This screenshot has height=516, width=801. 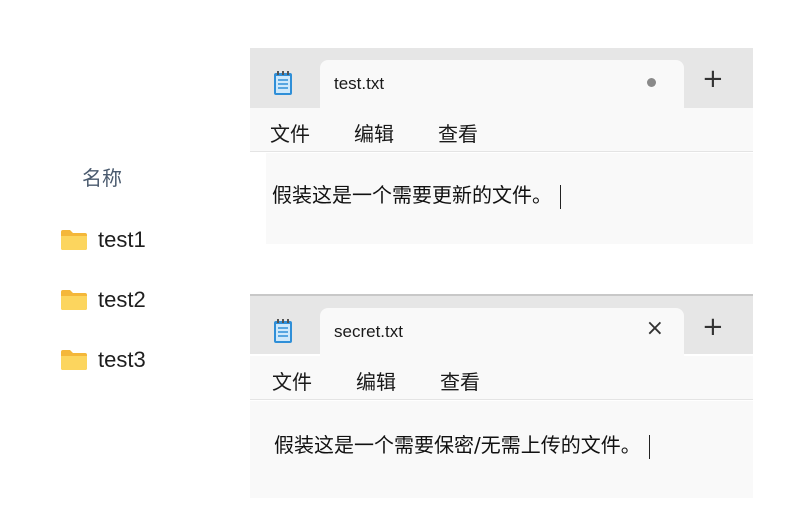 I want to click on folder-label: test2, so click(x=122, y=299).